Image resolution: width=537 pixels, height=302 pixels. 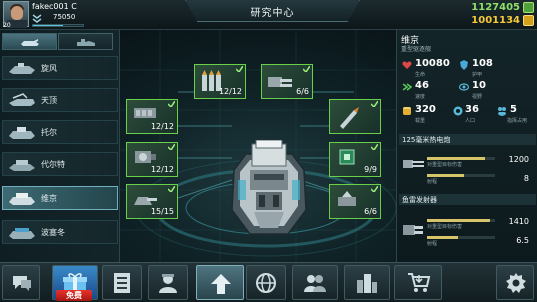 I want to click on stat-speed-label: 速度, so click(x=420, y=97).